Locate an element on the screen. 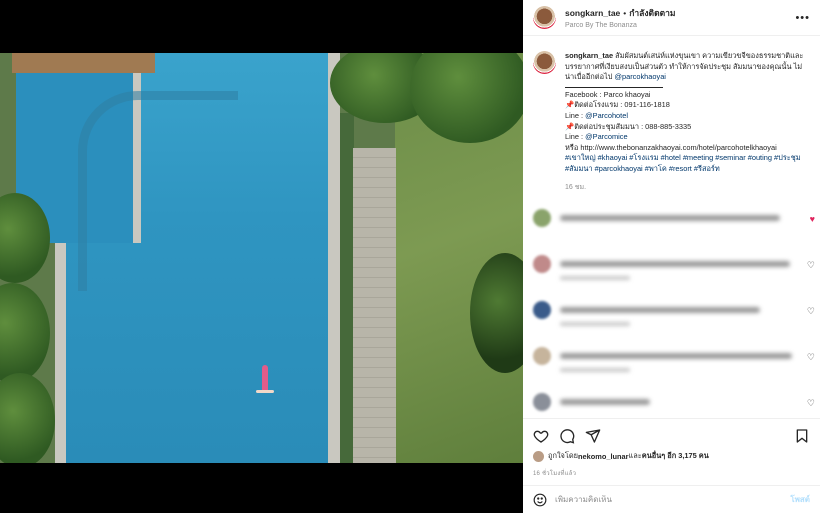 This screenshot has height=513, width=820. likes-others: คนอื่นๆ อีก 3,175 คน is located at coordinates (675, 456).